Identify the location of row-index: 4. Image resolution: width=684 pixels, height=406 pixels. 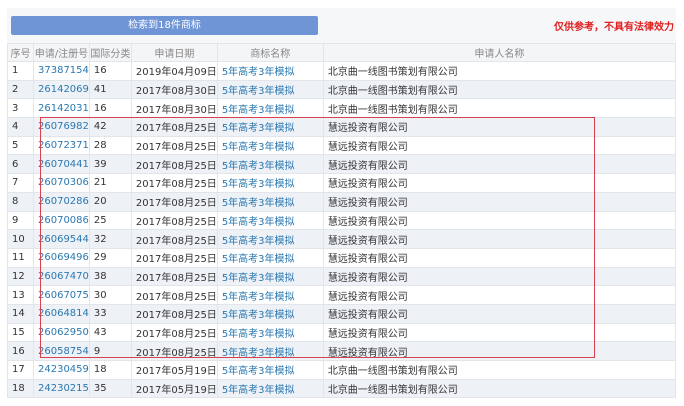
(20, 127).